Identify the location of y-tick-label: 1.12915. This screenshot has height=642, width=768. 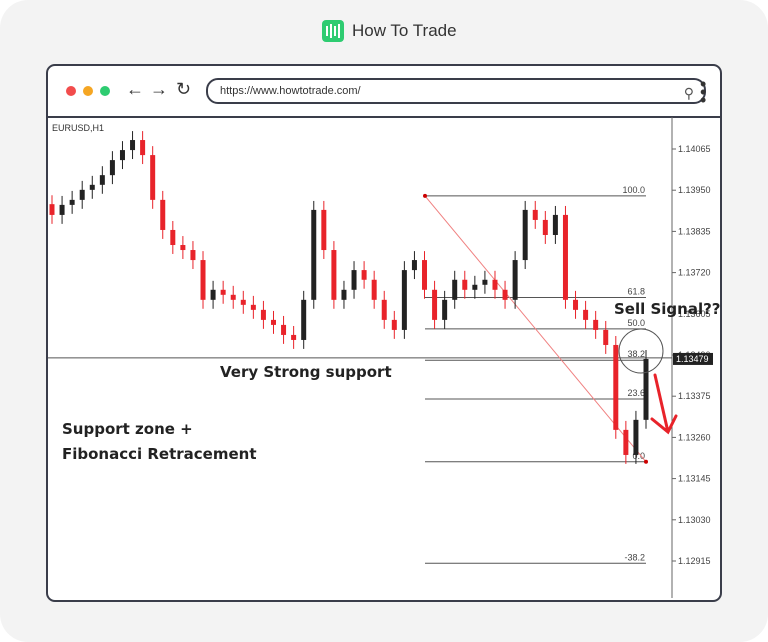
(694, 561).